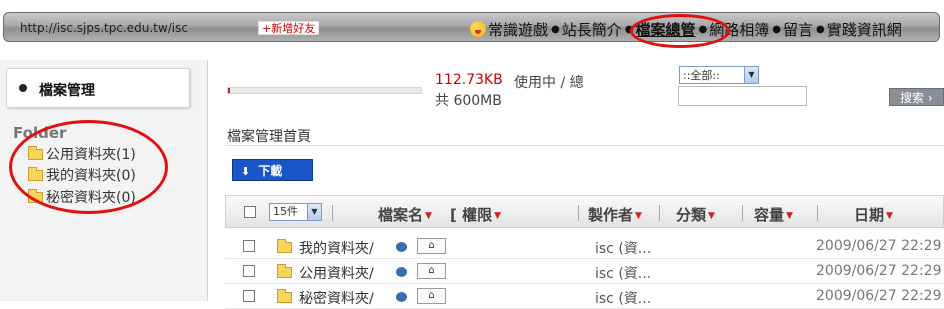 Image resolution: width=944 pixels, height=309 pixels. What do you see at coordinates (798, 29) in the screenshot?
I see `nav-item-guestbook: 留言` at bounding box center [798, 29].